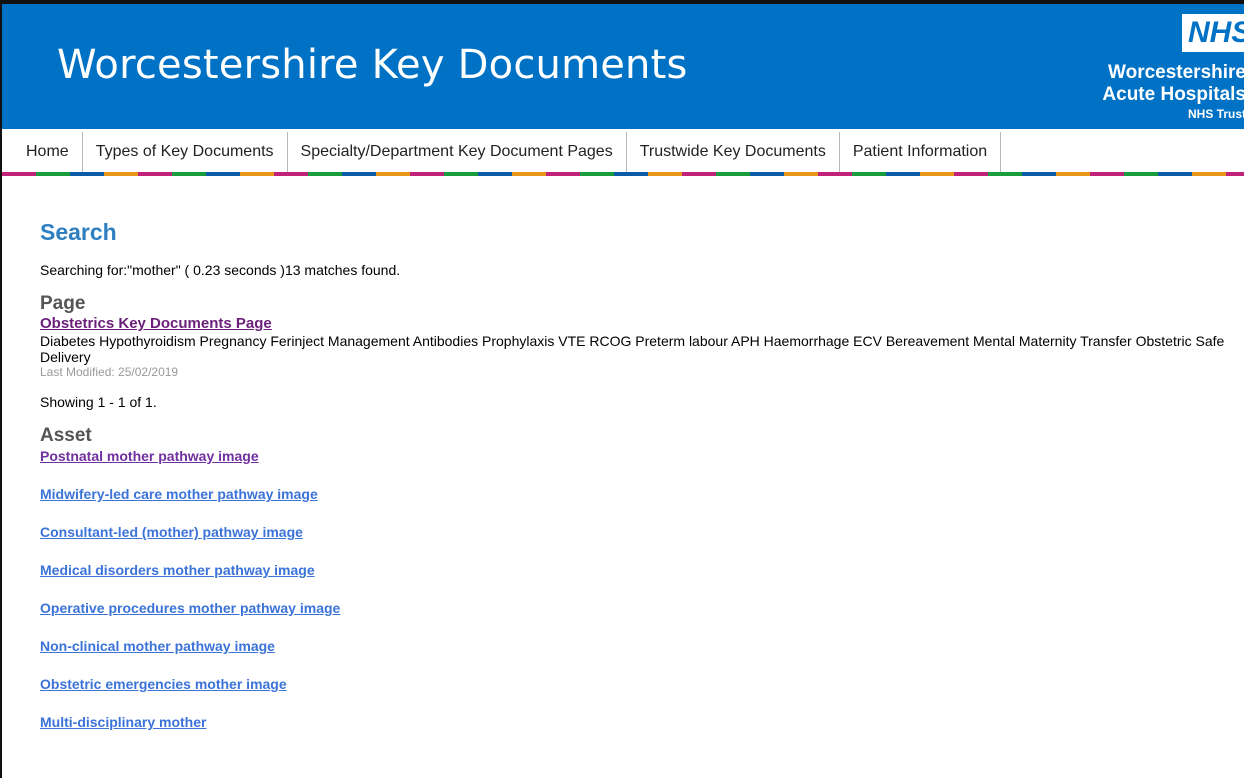  What do you see at coordinates (1173, 94) in the screenshot?
I see `logo-text-line-2: Acute Hospitals` at bounding box center [1173, 94].